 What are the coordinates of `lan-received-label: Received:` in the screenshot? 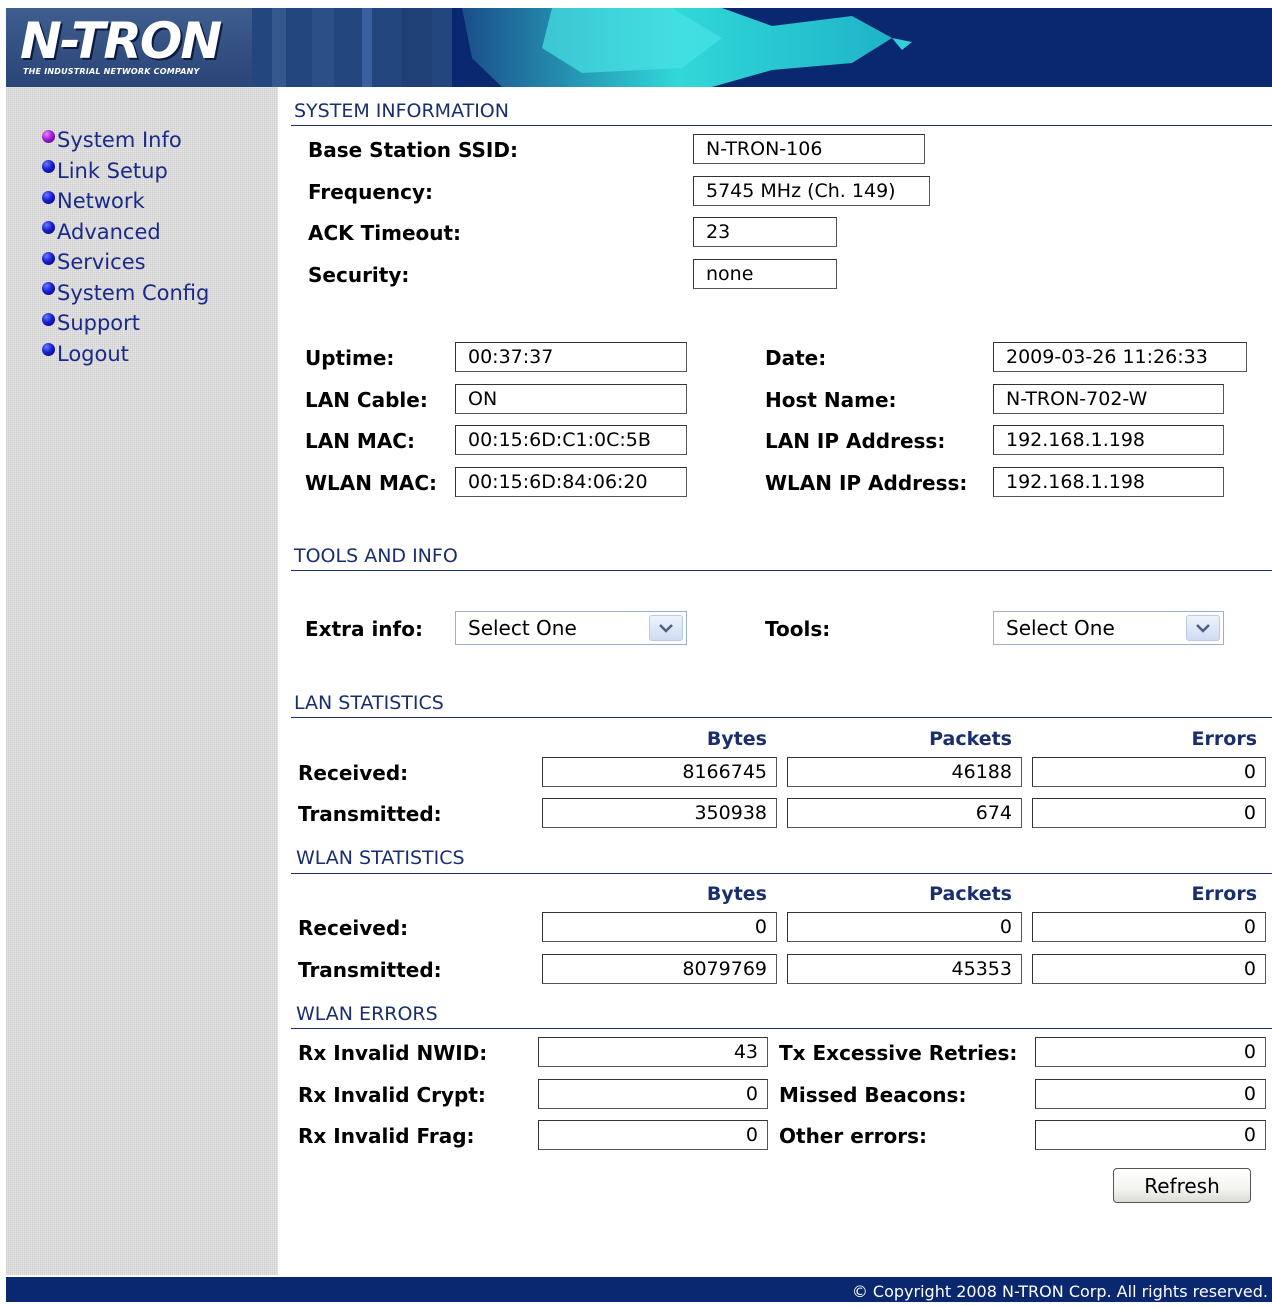 It's located at (353, 773).